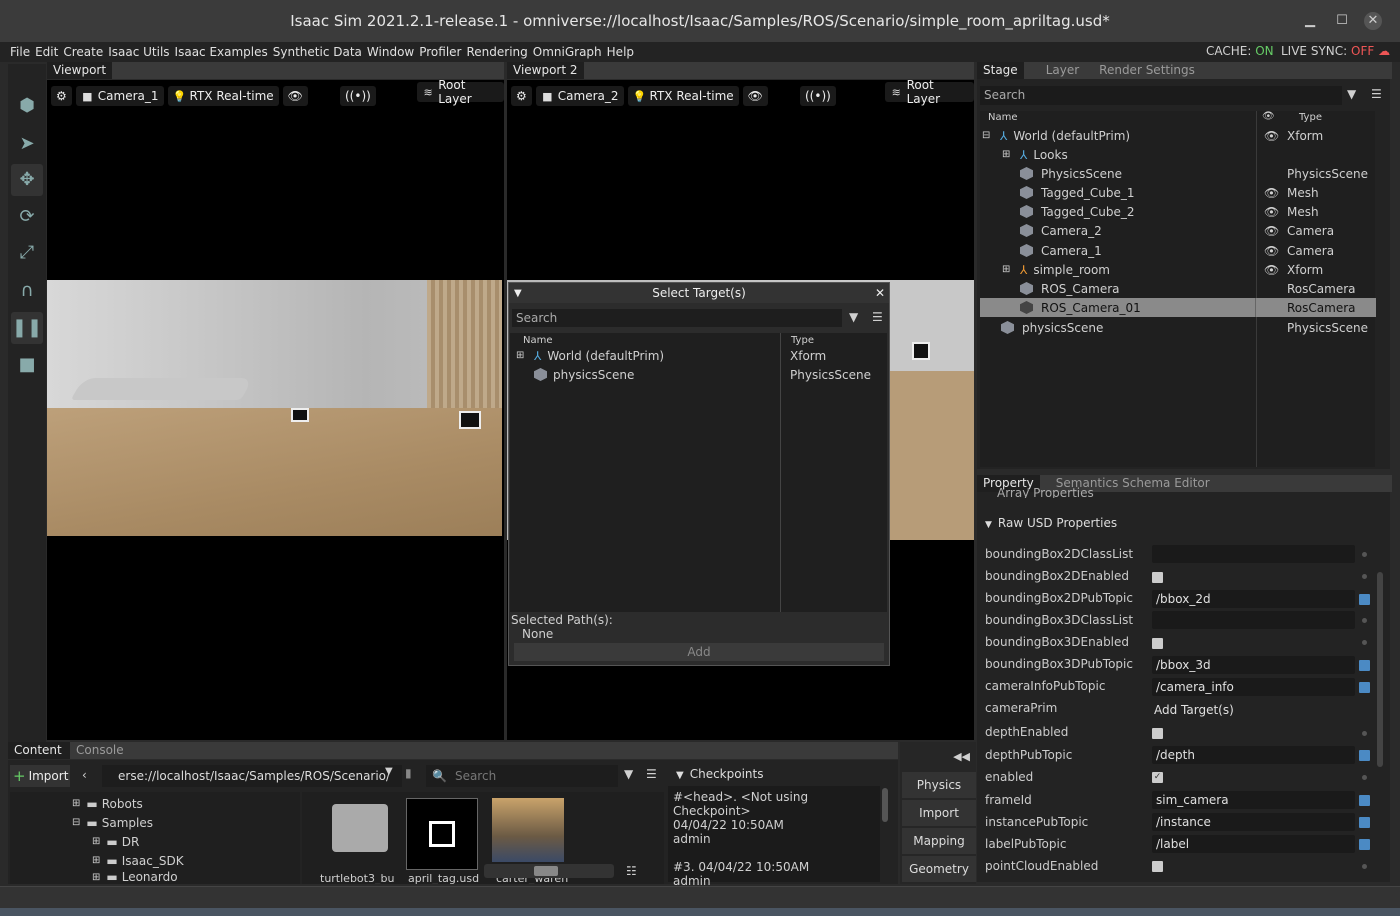 Image resolution: width=1400 pixels, height=916 pixels. What do you see at coordinates (1335, 51) in the screenshot?
I see `live-sync-status: LIVE SYNC: OFF ☁` at bounding box center [1335, 51].